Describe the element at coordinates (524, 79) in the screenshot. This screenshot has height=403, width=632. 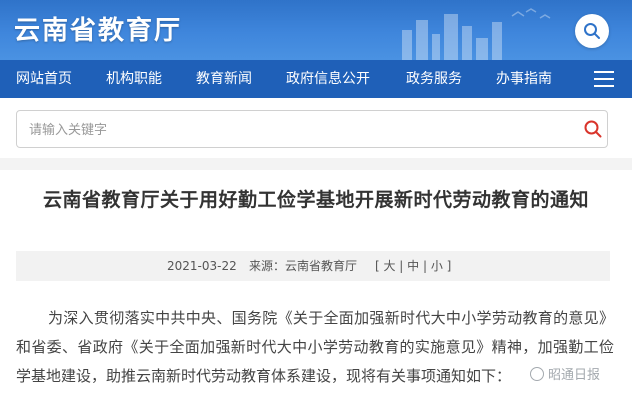
I see `nav-item-guide: 办事指南` at that location.